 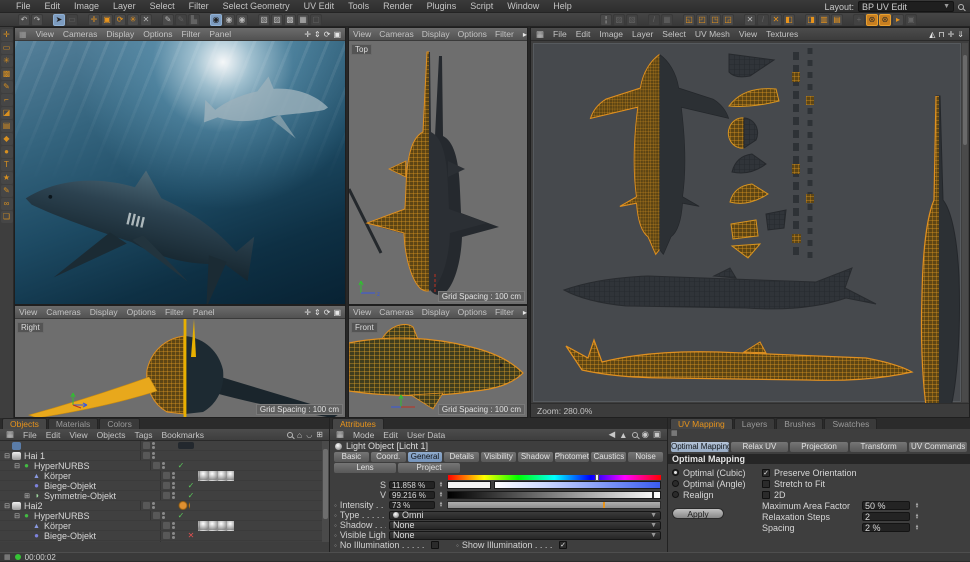 I want to click on bp-text-icon: T, so click(x=6, y=165).